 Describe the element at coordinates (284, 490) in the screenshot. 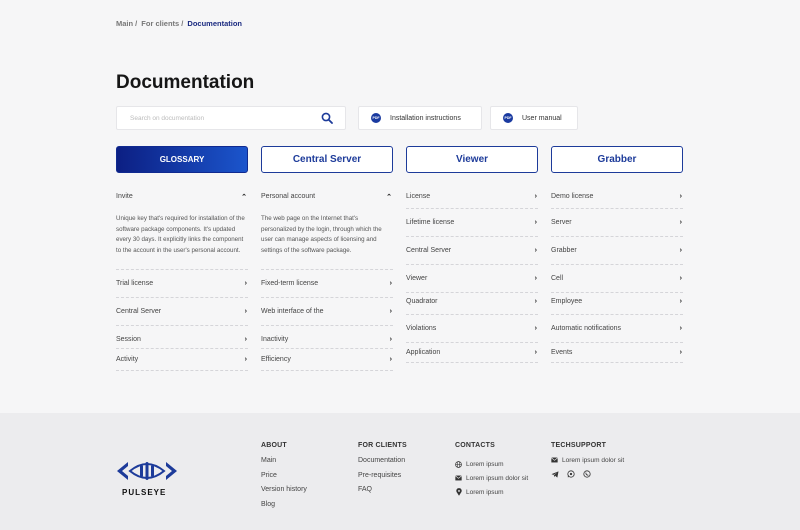

I see `footer-link-version-history: Version history` at that location.